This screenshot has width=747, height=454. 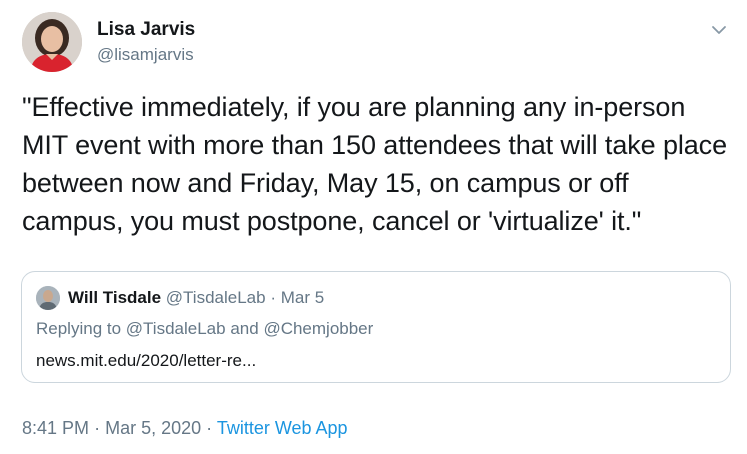 What do you see at coordinates (215, 297) in the screenshot?
I see `quoted-author-handle: @TisdaleLab` at bounding box center [215, 297].